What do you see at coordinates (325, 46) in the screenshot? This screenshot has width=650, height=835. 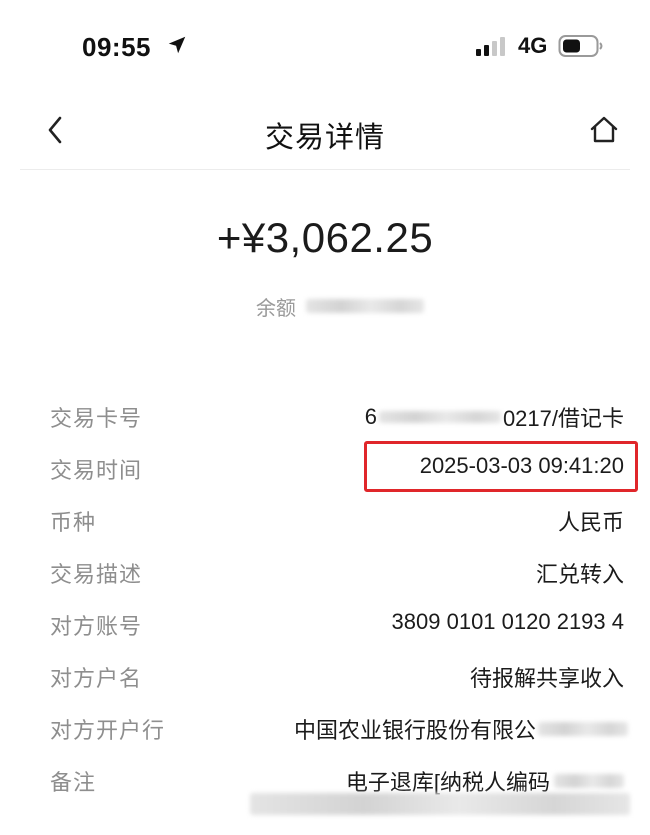 I see `status-bar: 09:55 4G` at bounding box center [325, 46].